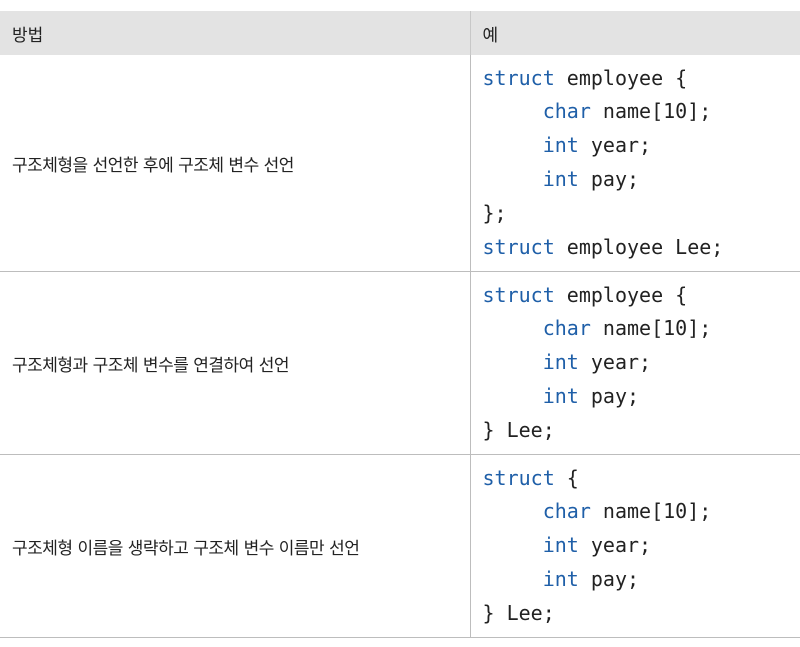  I want to click on code-line: struct {, so click(531, 478).